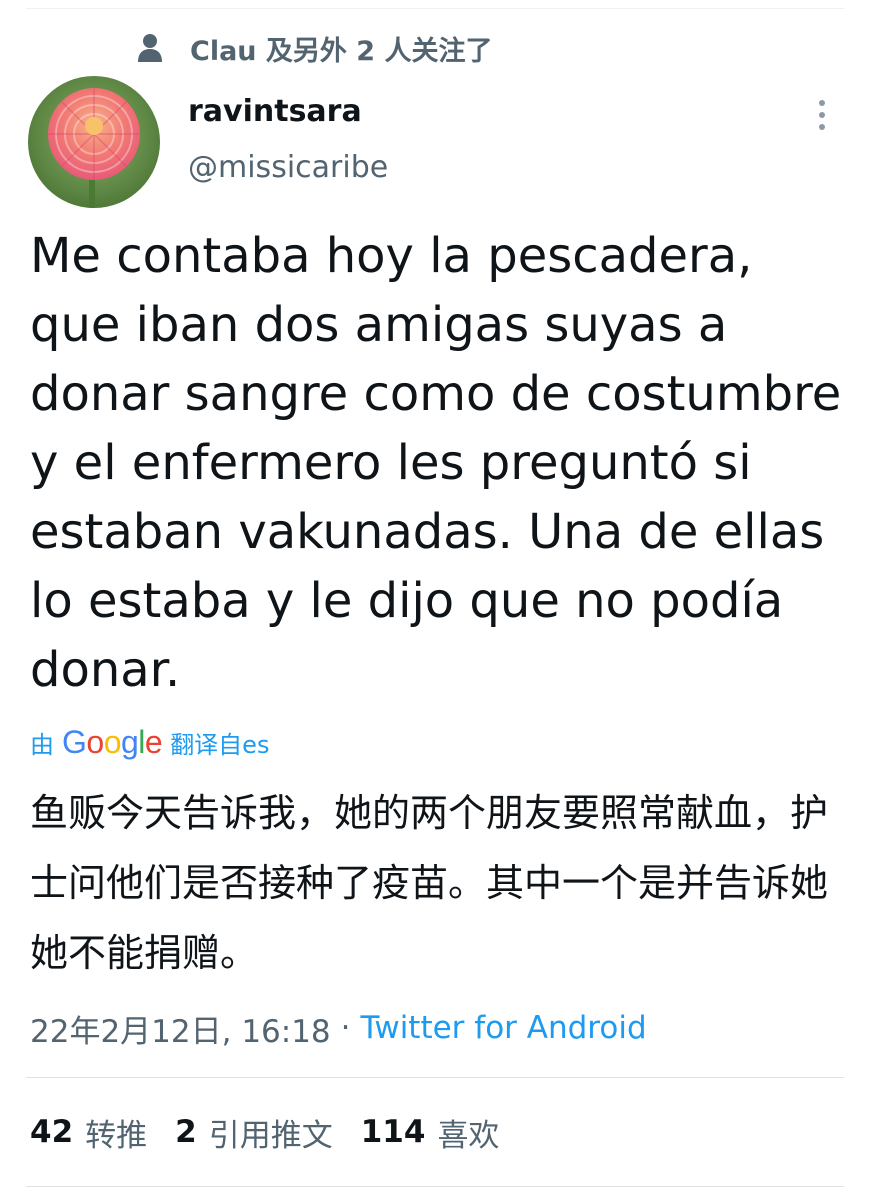 The height and width of the screenshot is (1200, 870). Describe the element at coordinates (220, 744) in the screenshot. I see `translation-suffix: 翻译自es` at that location.